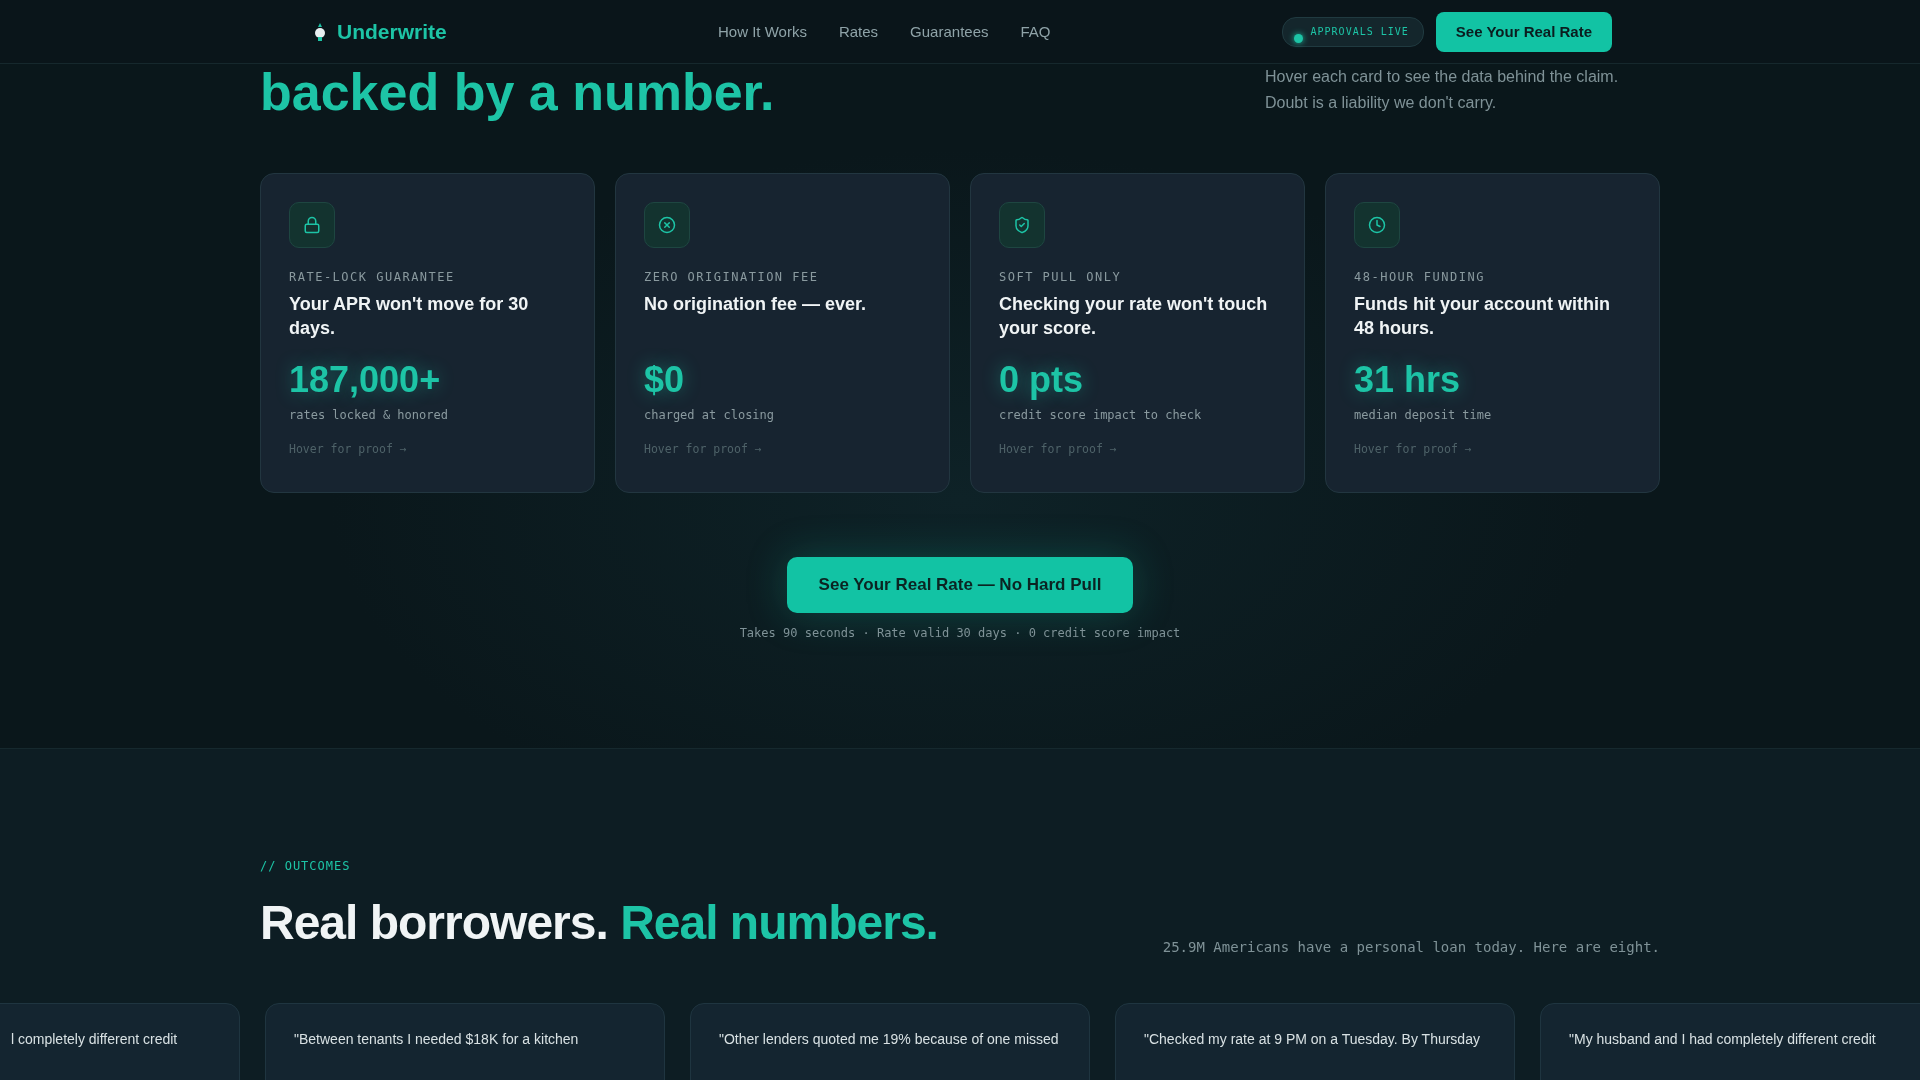 Image resolution: width=1920 pixels, height=1080 pixels. What do you see at coordinates (858, 31) in the screenshot?
I see `nav-link: Rates` at bounding box center [858, 31].